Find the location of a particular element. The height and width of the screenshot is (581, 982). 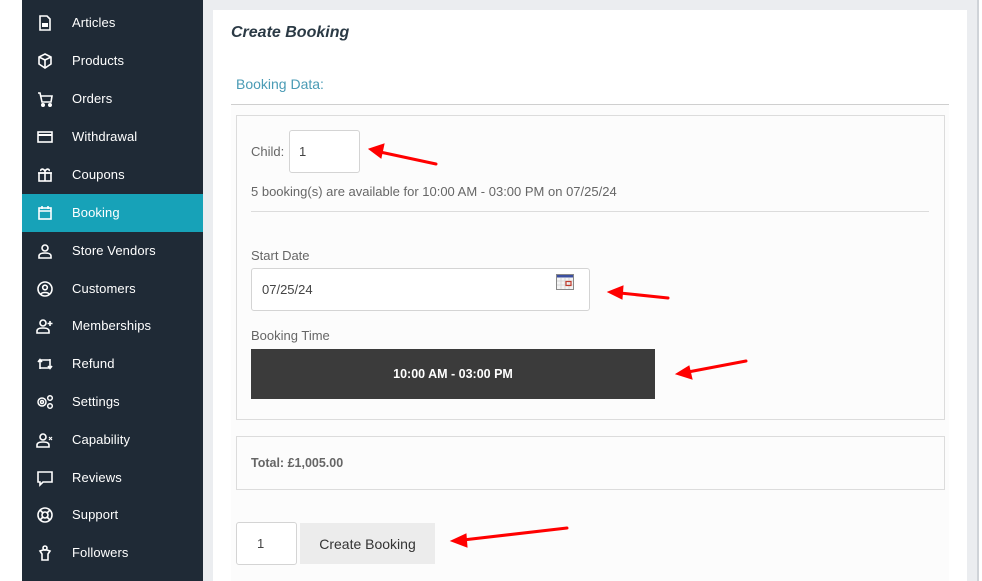

sidebar-item-booking: Booking is located at coordinates (112, 213).